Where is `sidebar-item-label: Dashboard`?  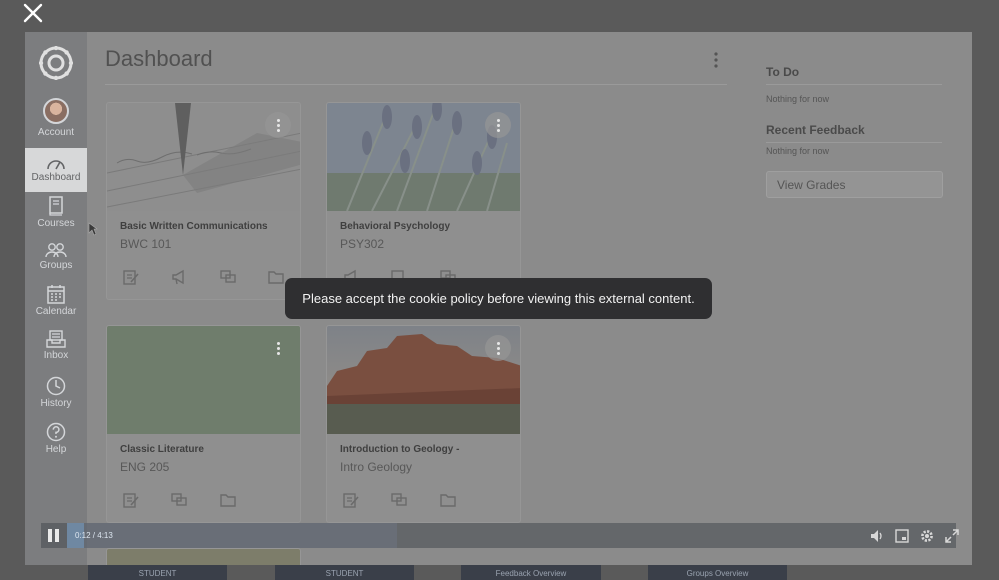
sidebar-item-label: Dashboard is located at coordinates (56, 177).